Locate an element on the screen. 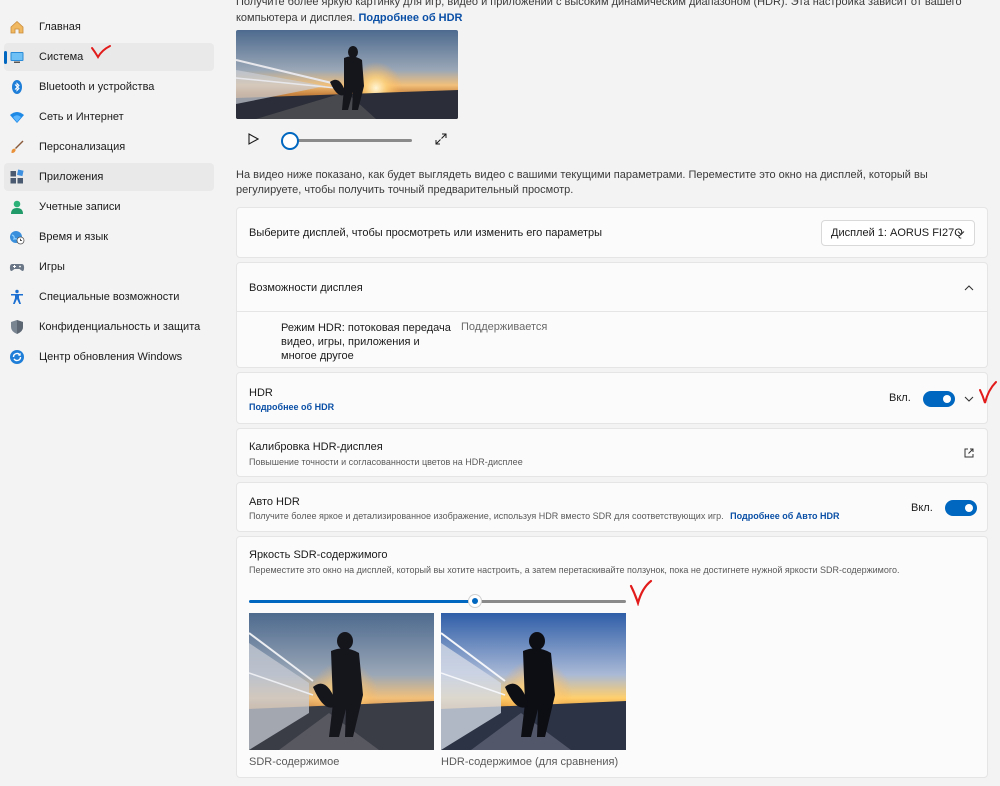  hdr-title: HDR is located at coordinates (261, 393).